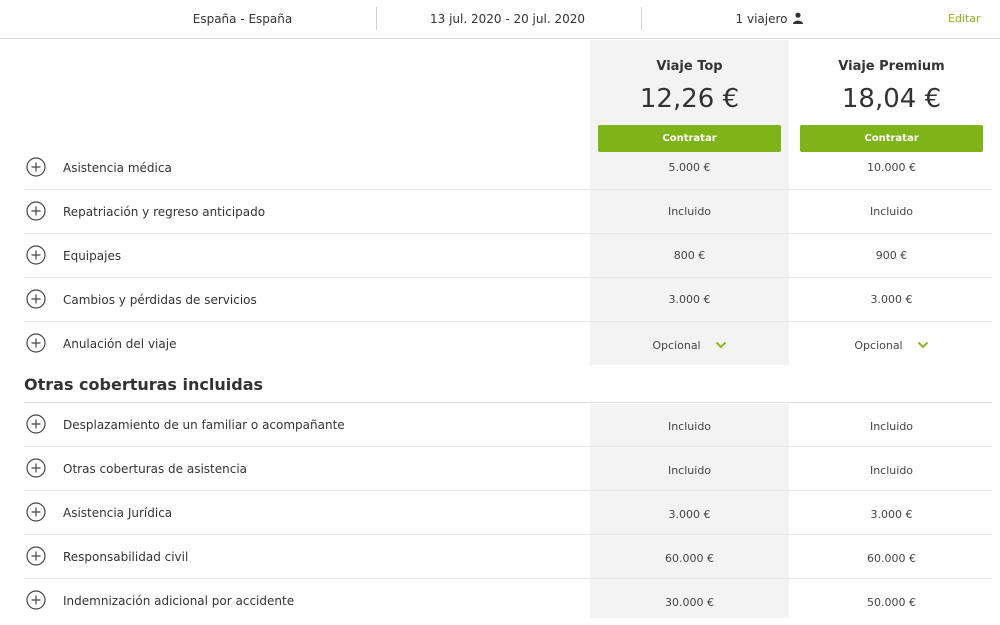  Describe the element at coordinates (761, 19) in the screenshot. I see `travelers-text: 1 viajero` at that location.